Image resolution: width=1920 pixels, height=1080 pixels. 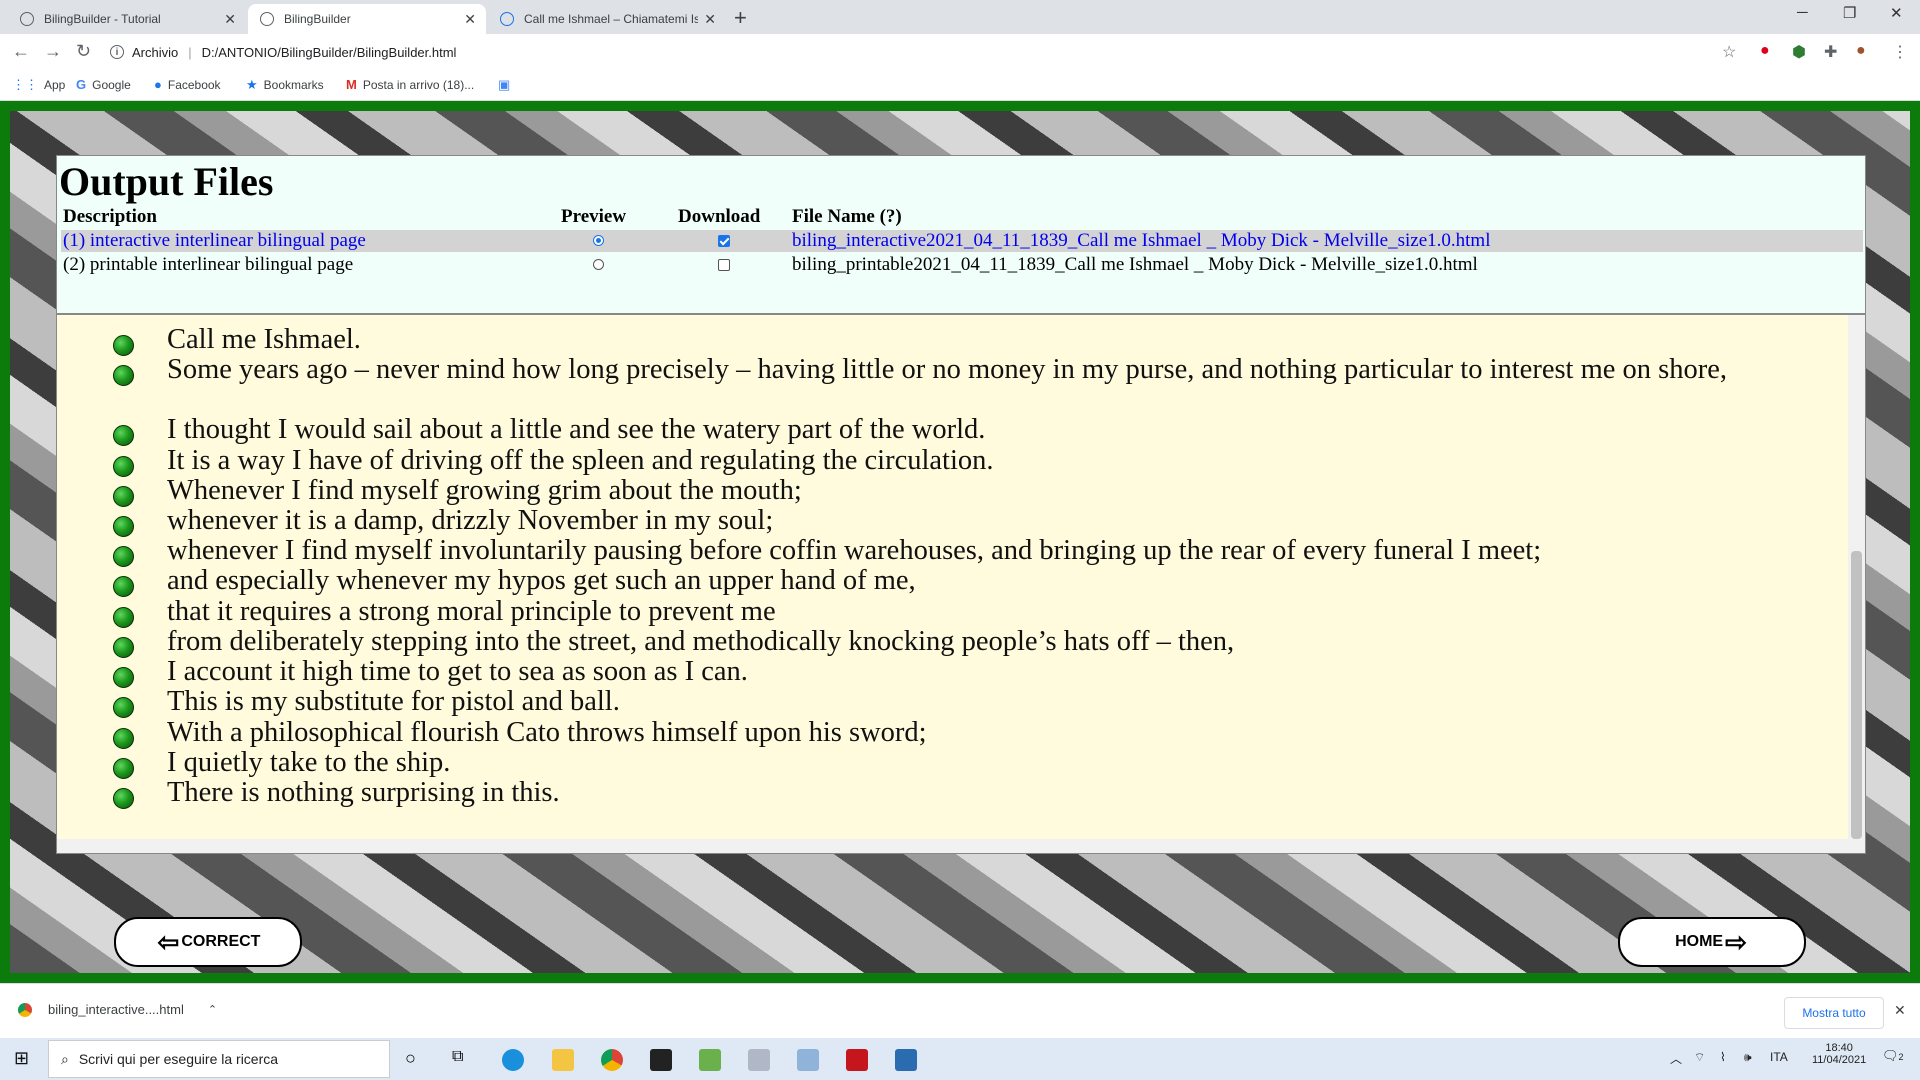 I want to click on restore-icon: ❐, so click(x=1849, y=13).